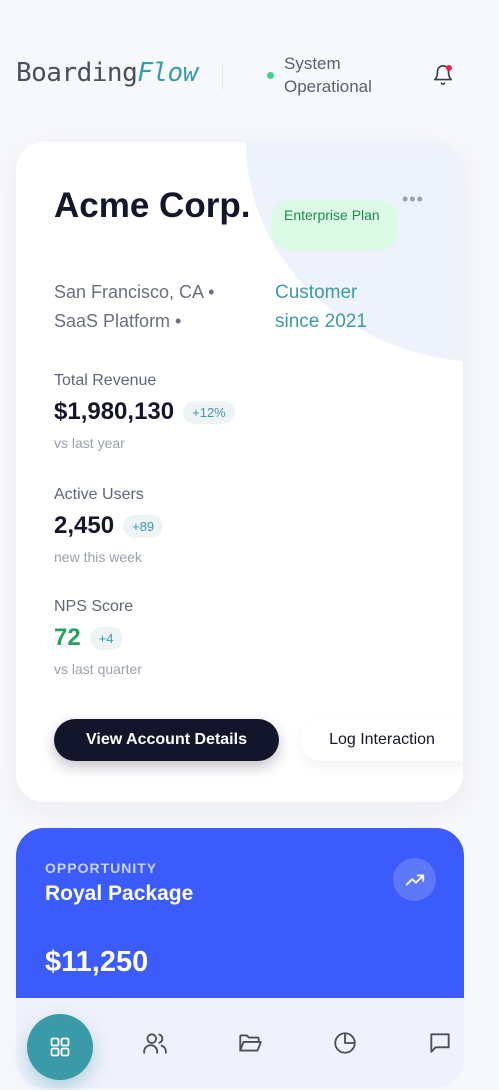  Describe the element at coordinates (134, 306) in the screenshot. I see `company-location: San Francisco, CA • SaaS Platform •` at that location.